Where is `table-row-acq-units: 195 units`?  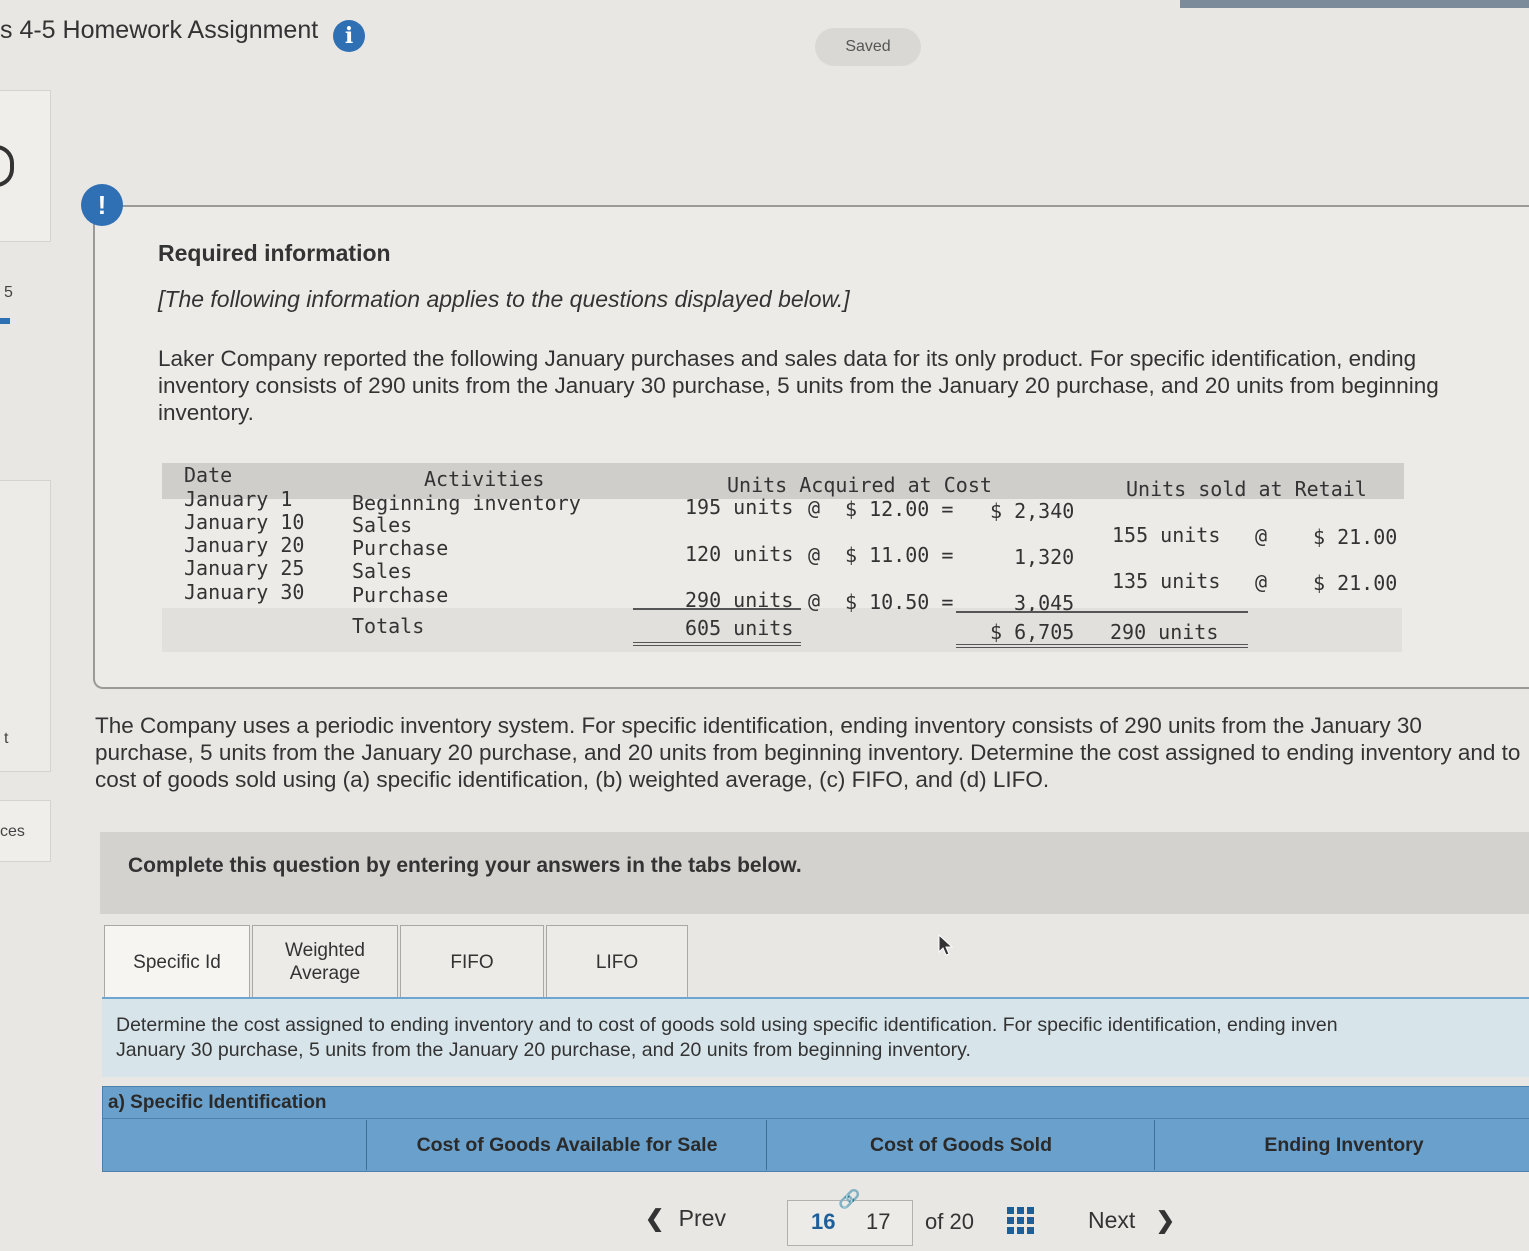 table-row-acq-units: 195 units is located at coordinates (739, 507).